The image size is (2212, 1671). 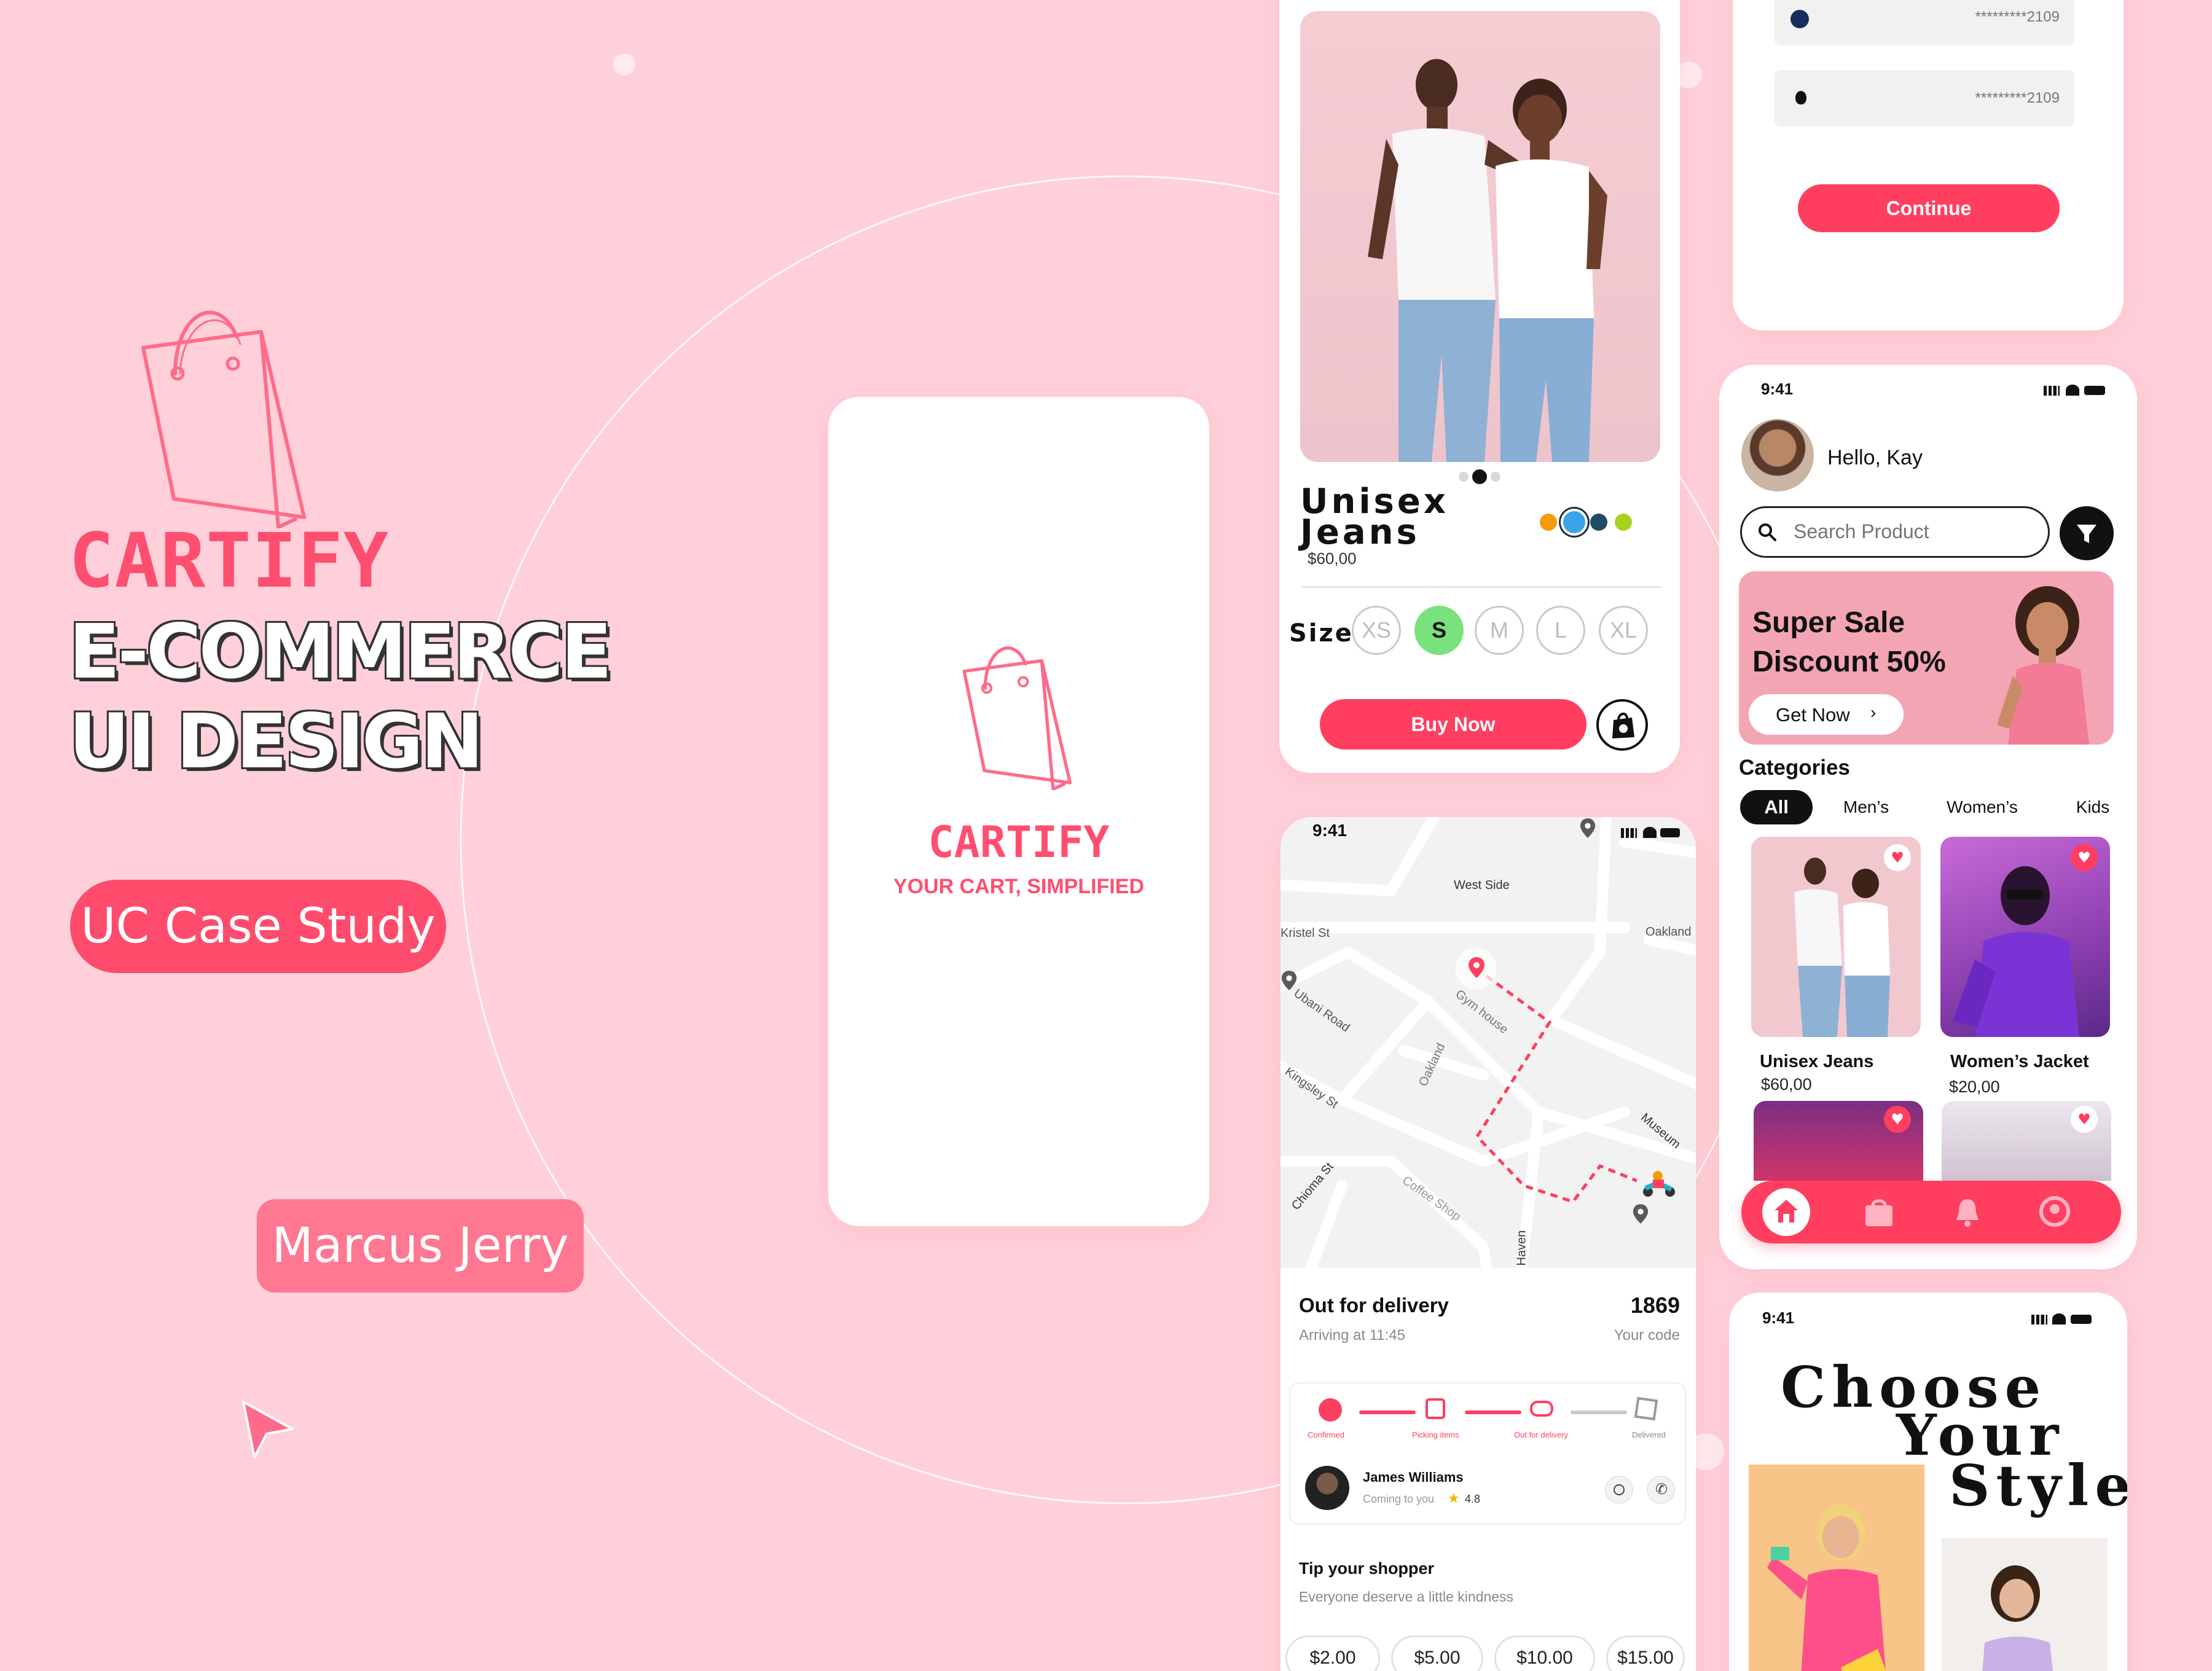 What do you see at coordinates (1332, 1653) in the screenshot?
I see `tip-option-2: $2.00` at bounding box center [1332, 1653].